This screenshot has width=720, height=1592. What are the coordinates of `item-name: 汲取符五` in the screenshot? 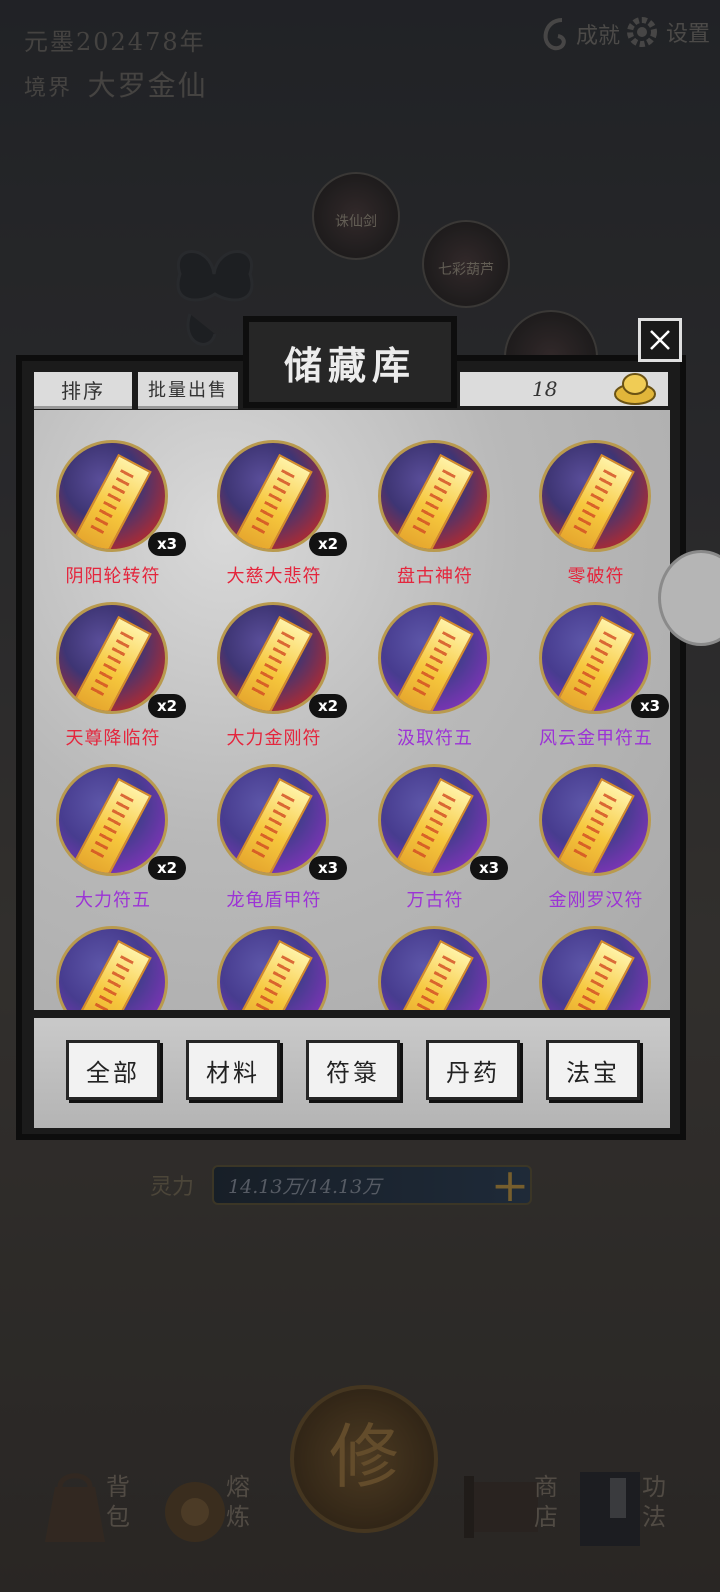 It's located at (435, 738).